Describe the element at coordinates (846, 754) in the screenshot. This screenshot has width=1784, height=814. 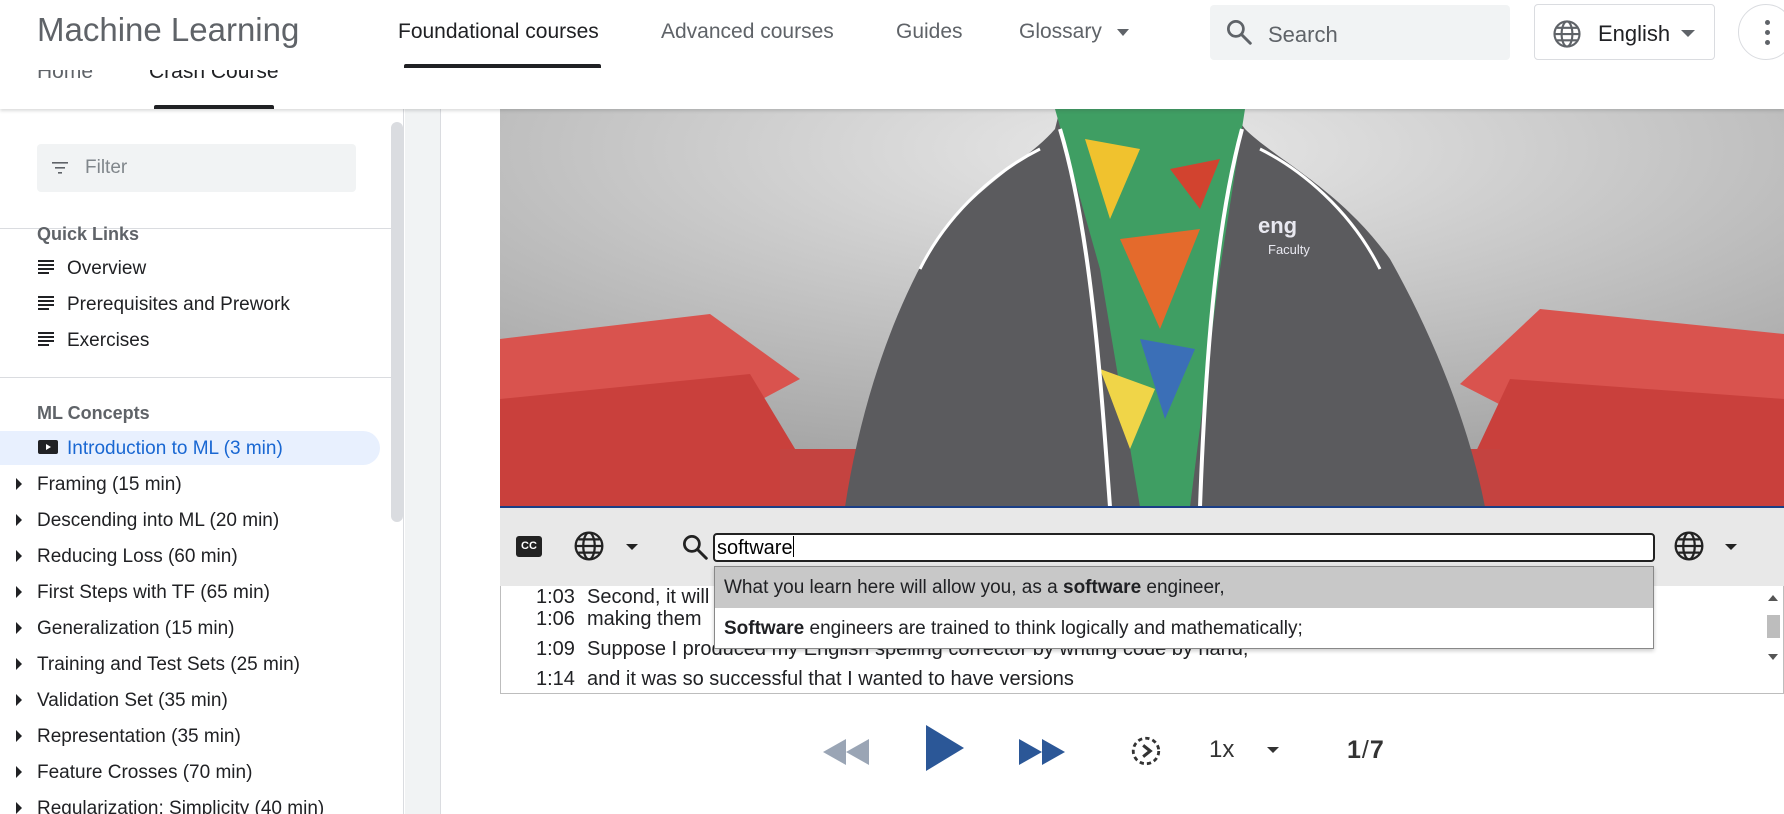
I see `rewind-icon` at that location.